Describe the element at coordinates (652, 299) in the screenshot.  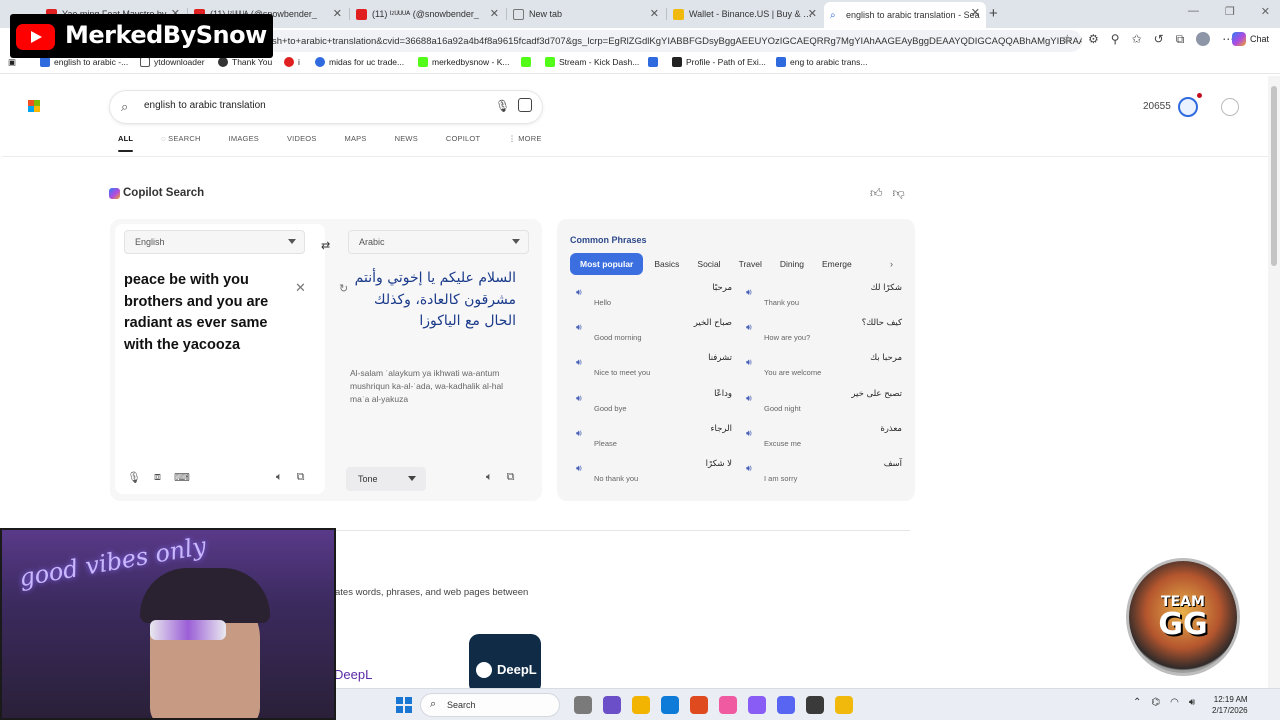
I see `phrase-item: 🔊︎ مرحبًا Hello` at that location.